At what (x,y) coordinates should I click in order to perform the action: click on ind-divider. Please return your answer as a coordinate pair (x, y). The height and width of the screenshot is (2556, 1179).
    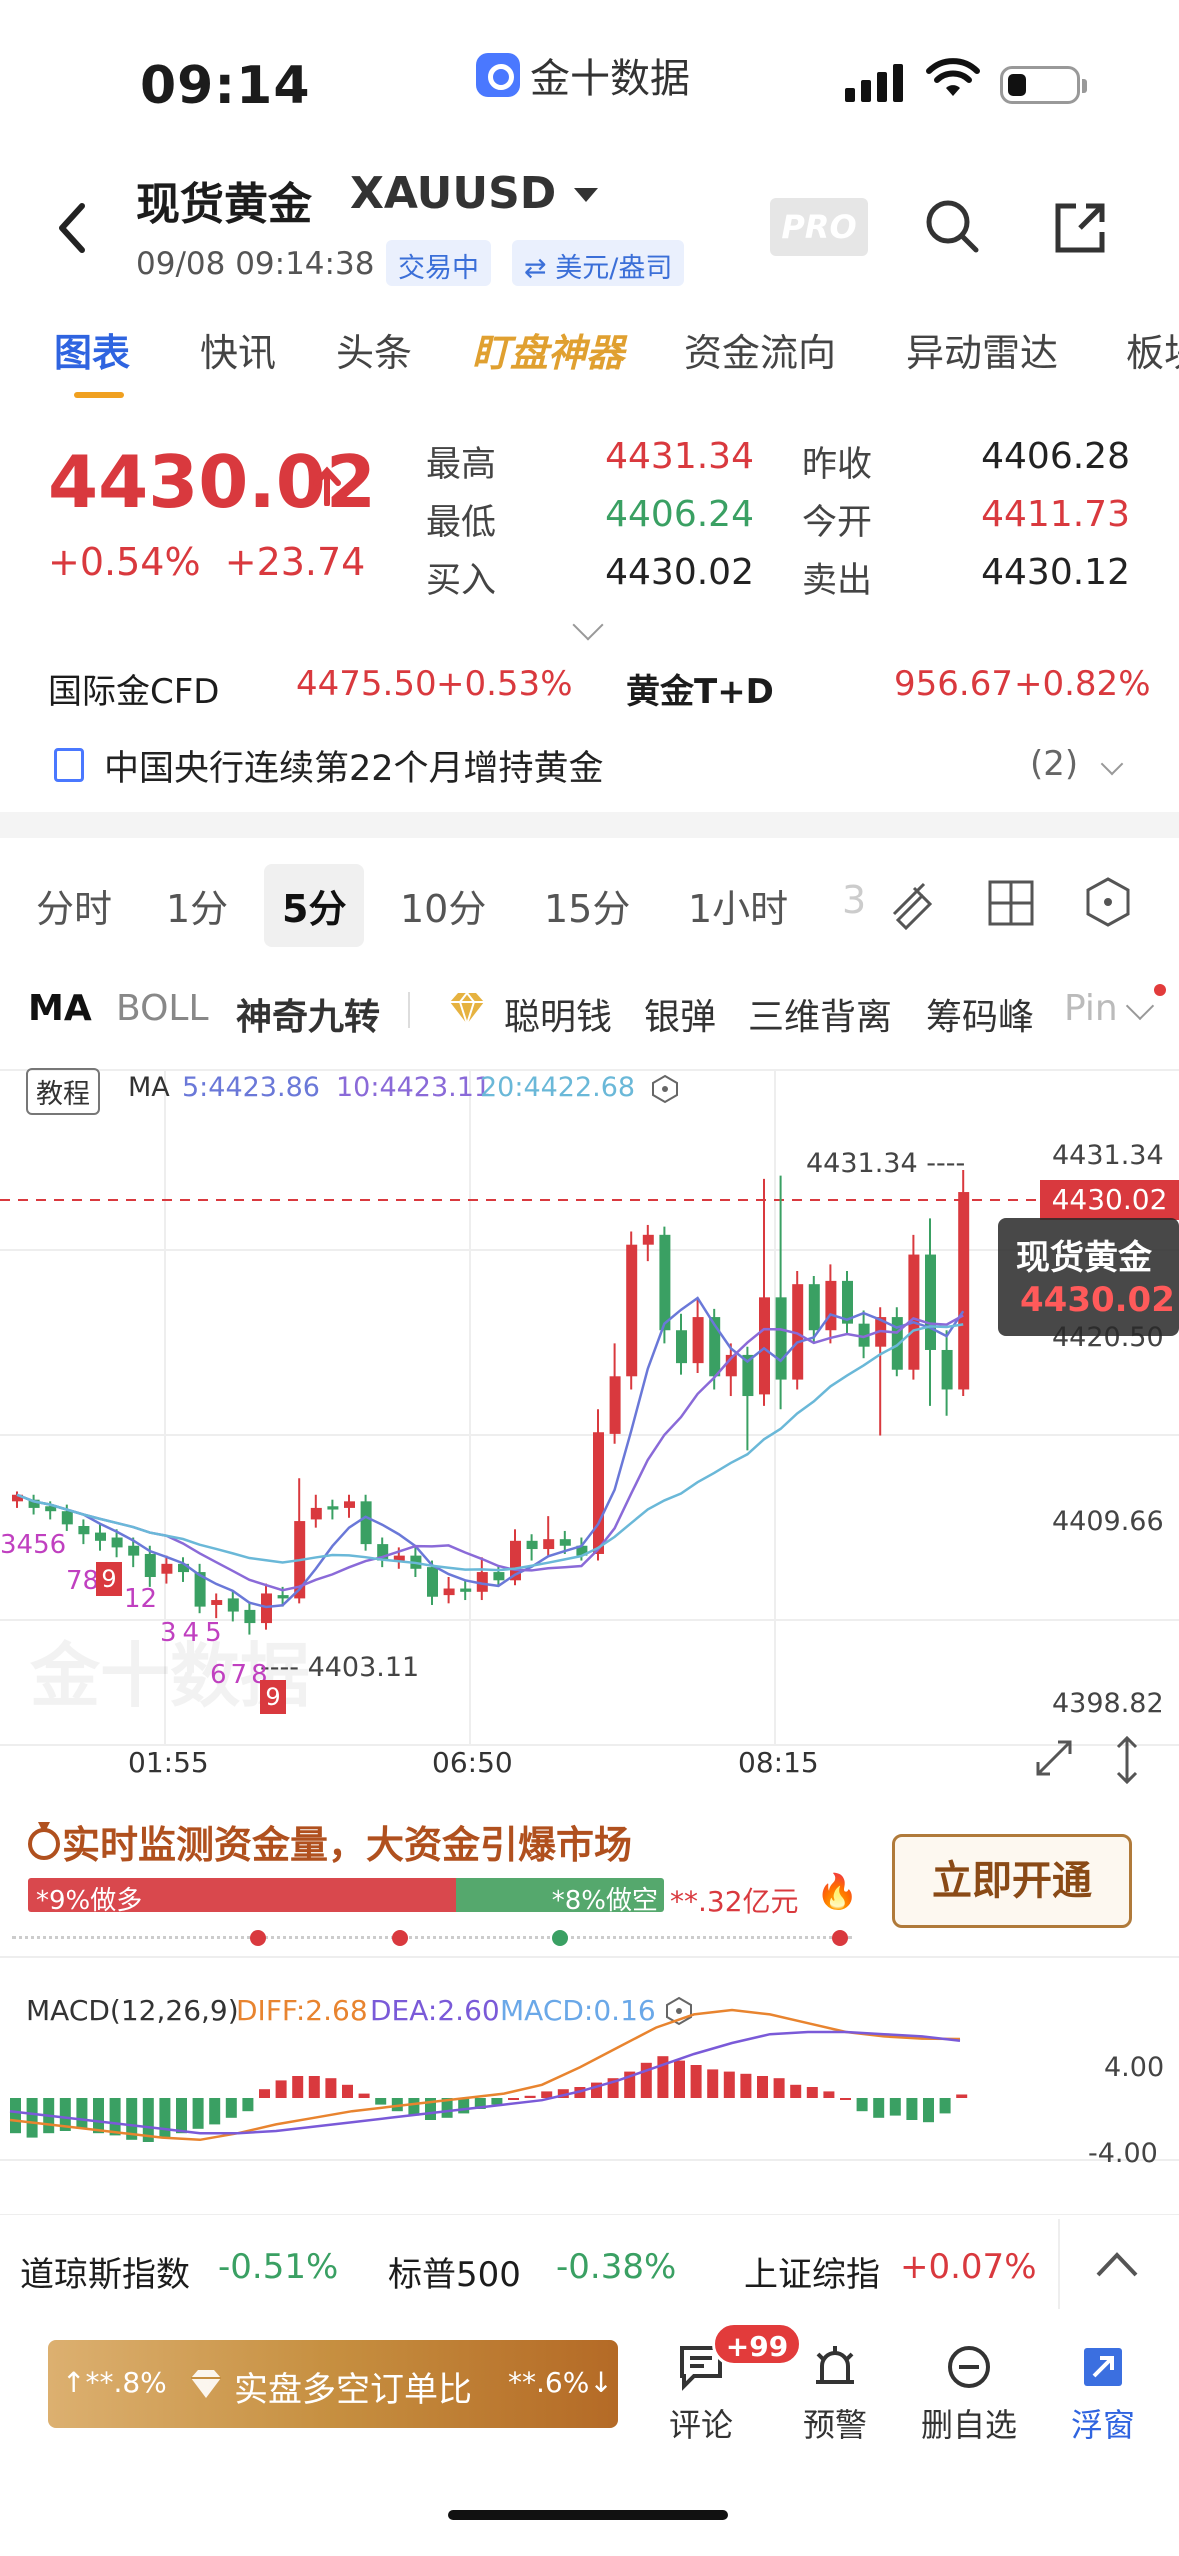
    Looking at the image, I should click on (409, 1010).